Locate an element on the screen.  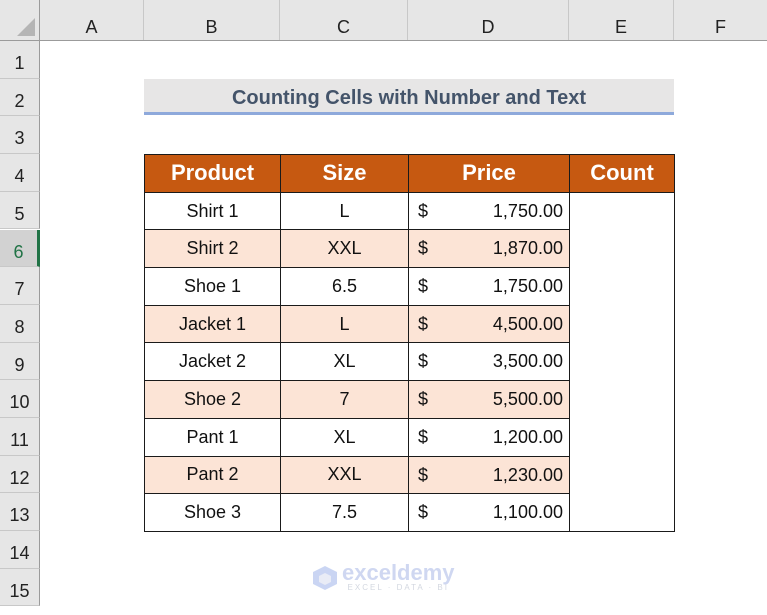
column-header-a: A is located at coordinates (92, 20).